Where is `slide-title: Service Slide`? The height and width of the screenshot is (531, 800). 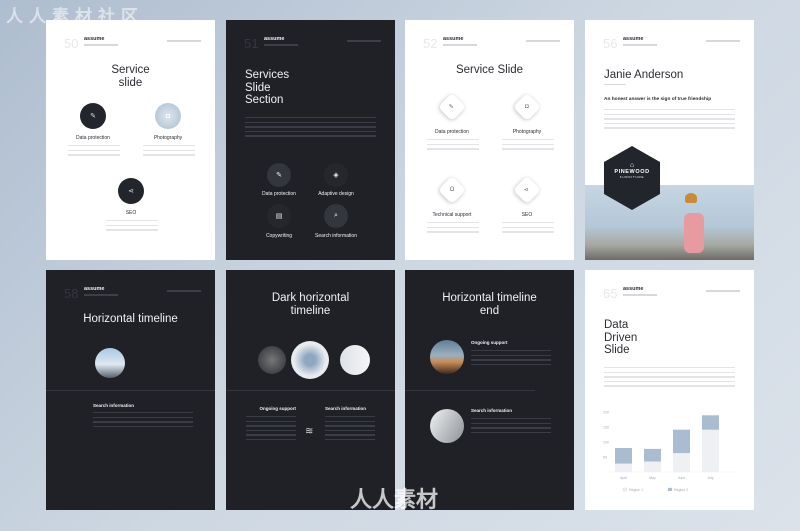
slide-title: Service Slide is located at coordinates (489, 70).